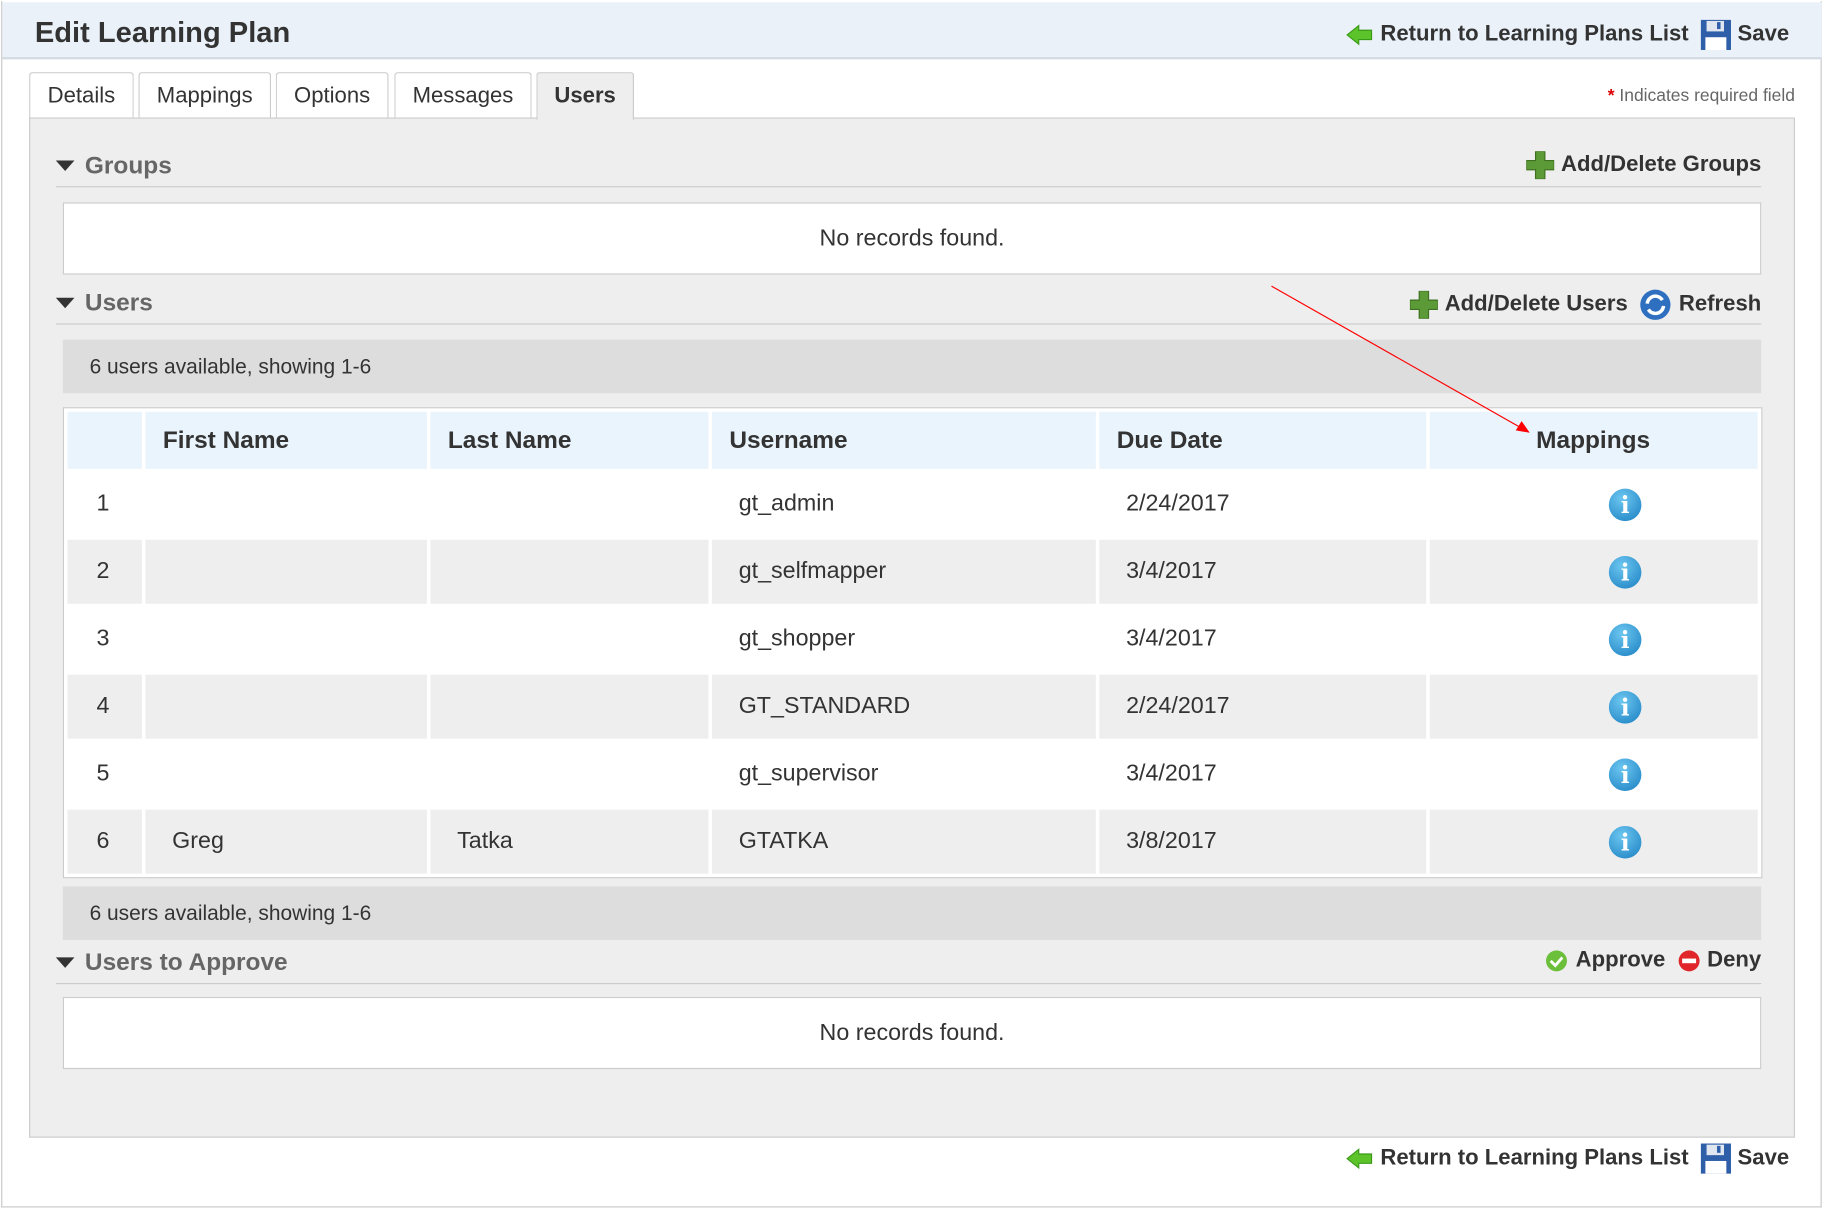 This screenshot has width=1824, height=1210. I want to click on table-row: 1 gt_admin 2/24/2017 i, so click(912, 504).